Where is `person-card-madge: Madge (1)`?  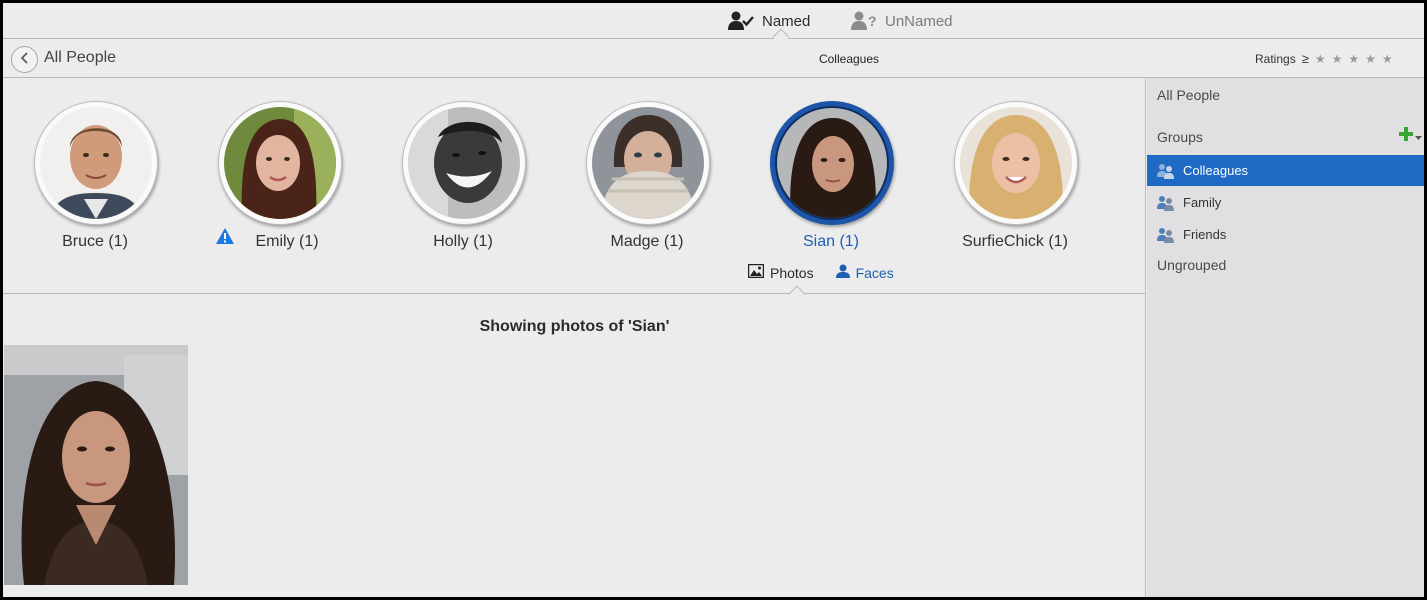 person-card-madge: Madge (1) is located at coordinates (647, 179).